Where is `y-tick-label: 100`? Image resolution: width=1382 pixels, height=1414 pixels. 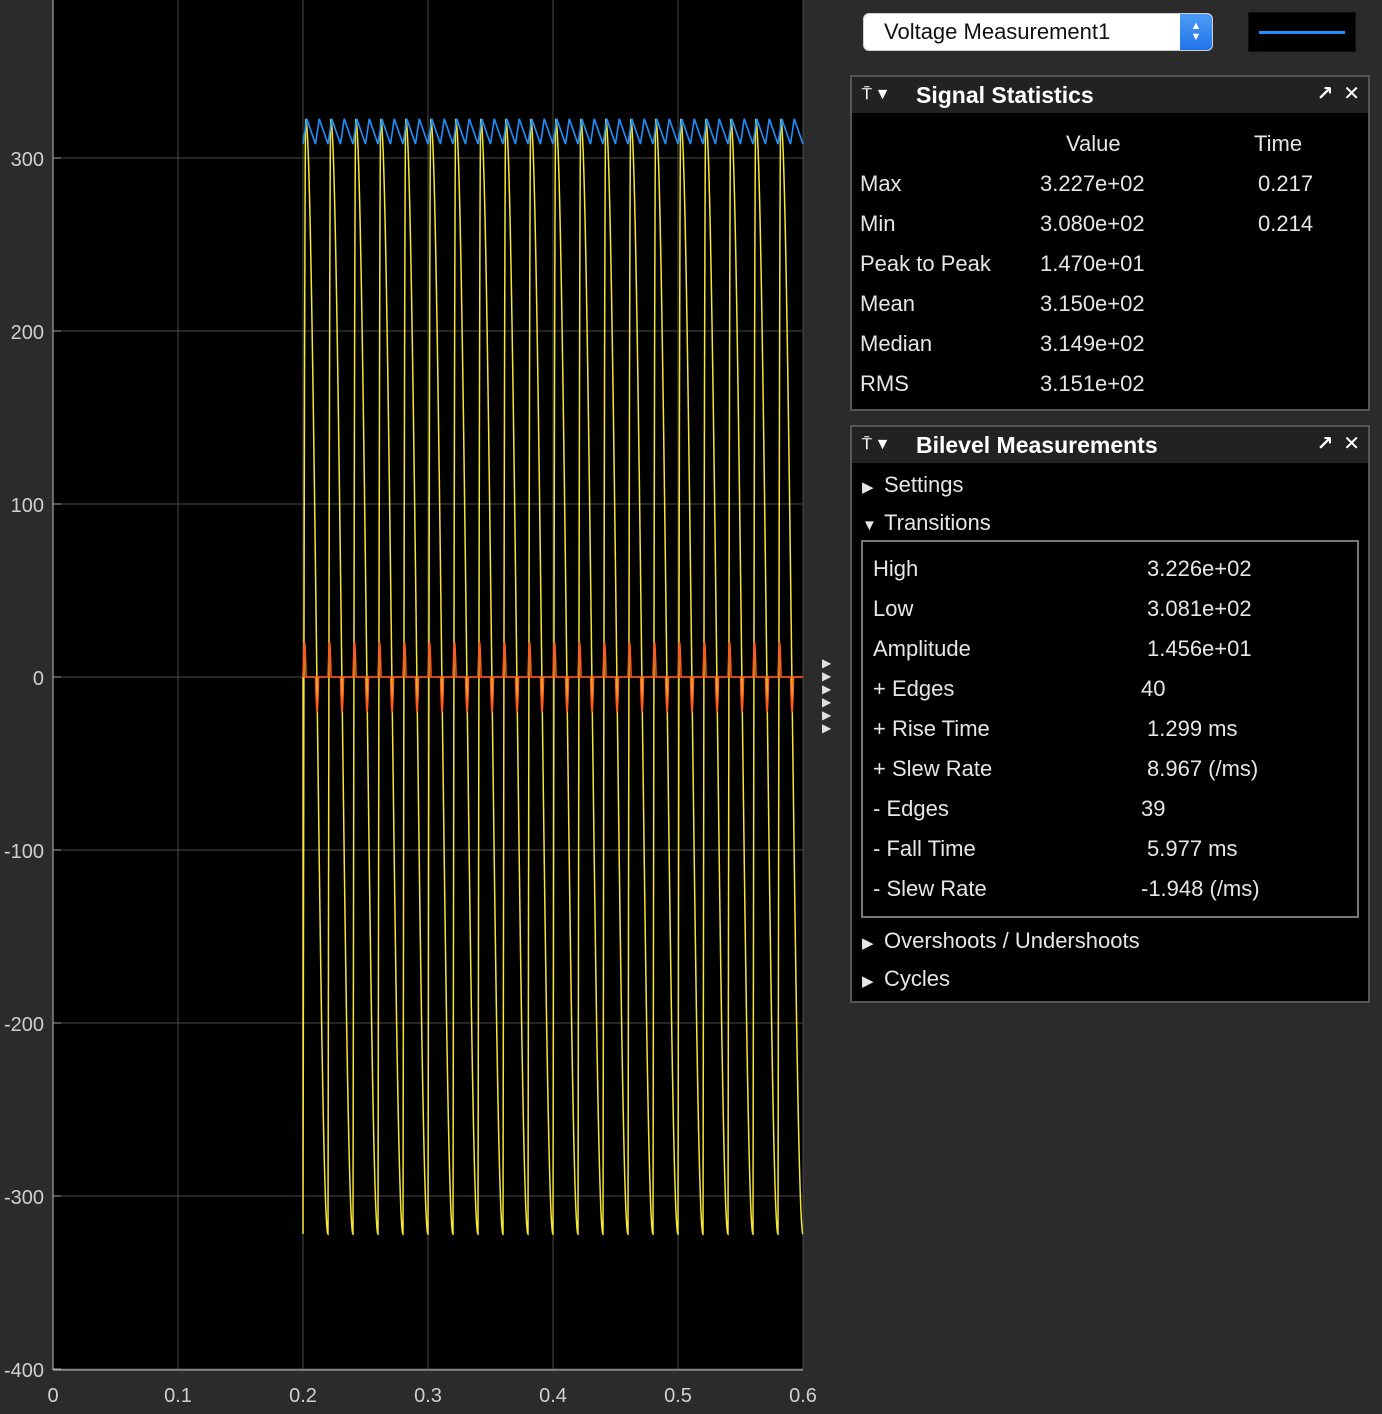
y-tick-label: 100 is located at coordinates (27, 506).